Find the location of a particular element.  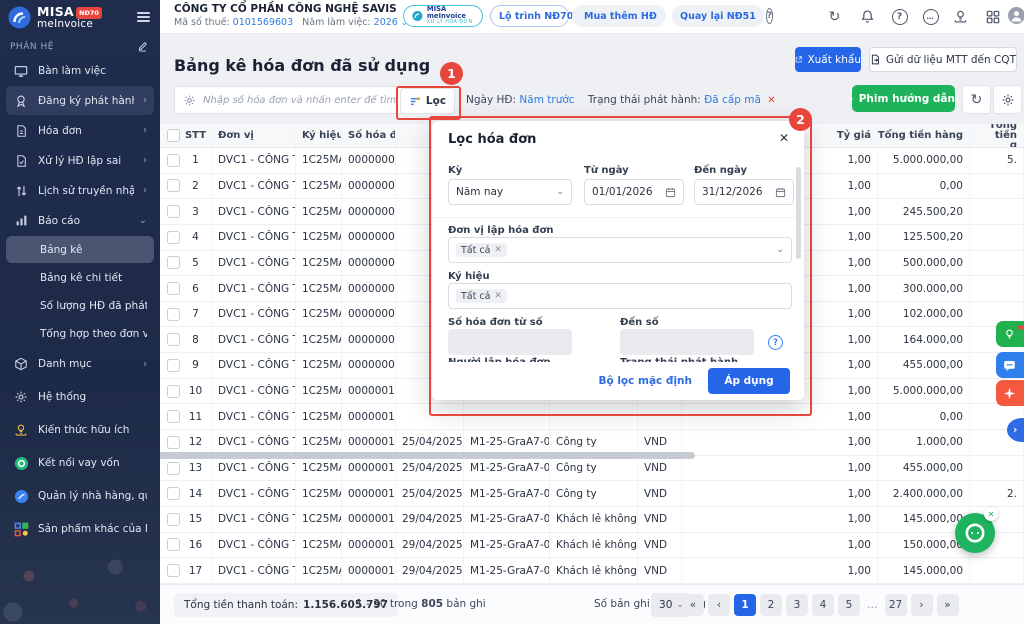

sidebar-item-tong-hop-theo-don-vi: Tổng hợp theo đơn vị is located at coordinates (80, 333).